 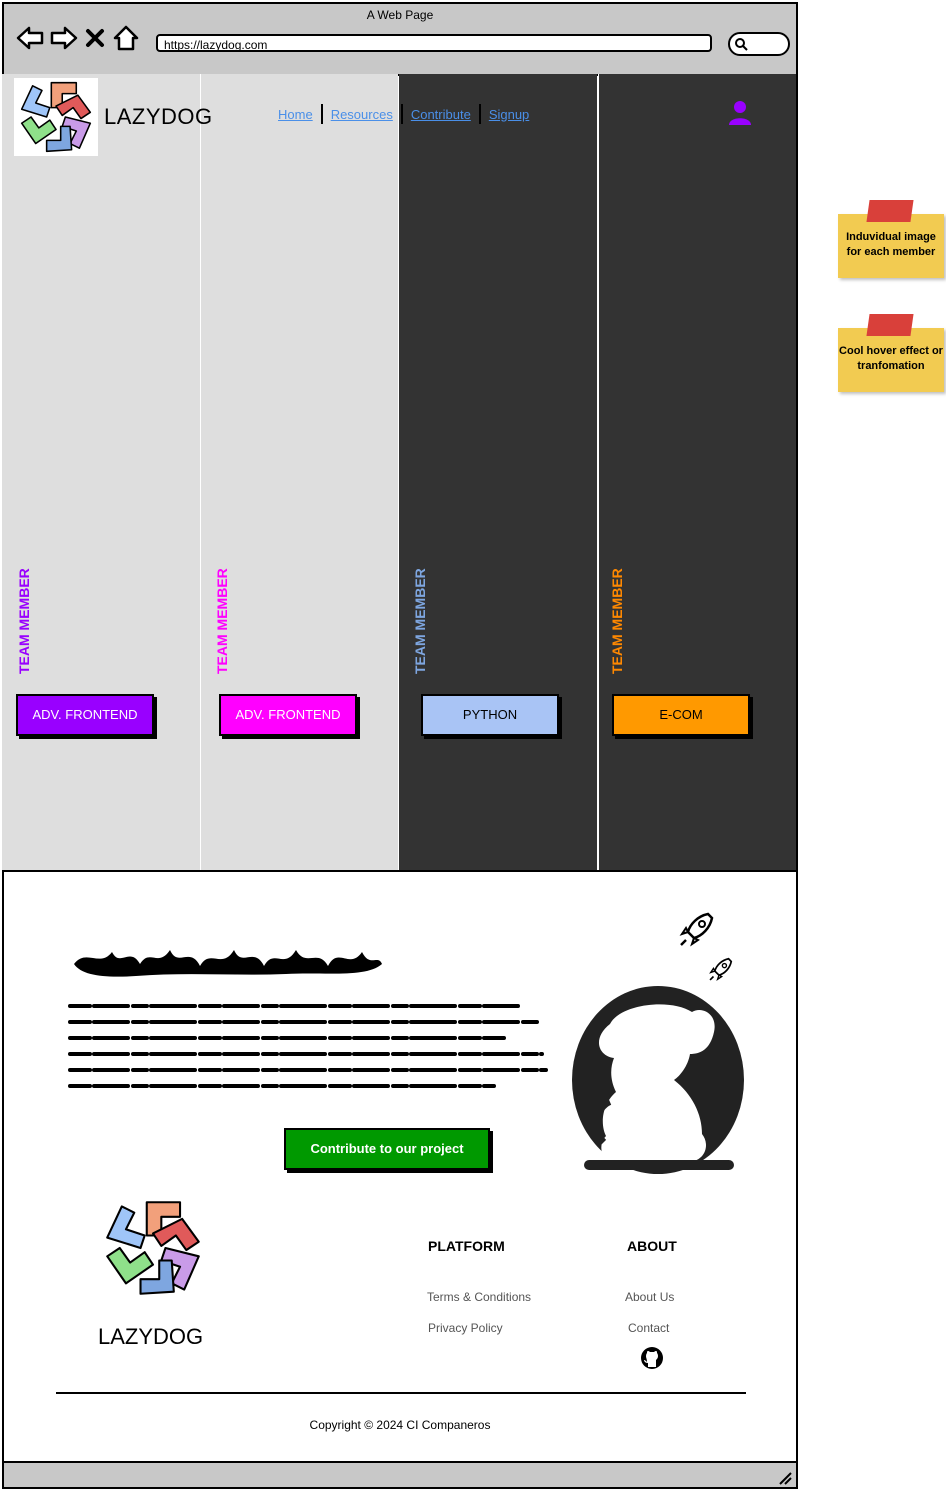 I want to click on footer-logo-icon, so click(x=153, y=1248).